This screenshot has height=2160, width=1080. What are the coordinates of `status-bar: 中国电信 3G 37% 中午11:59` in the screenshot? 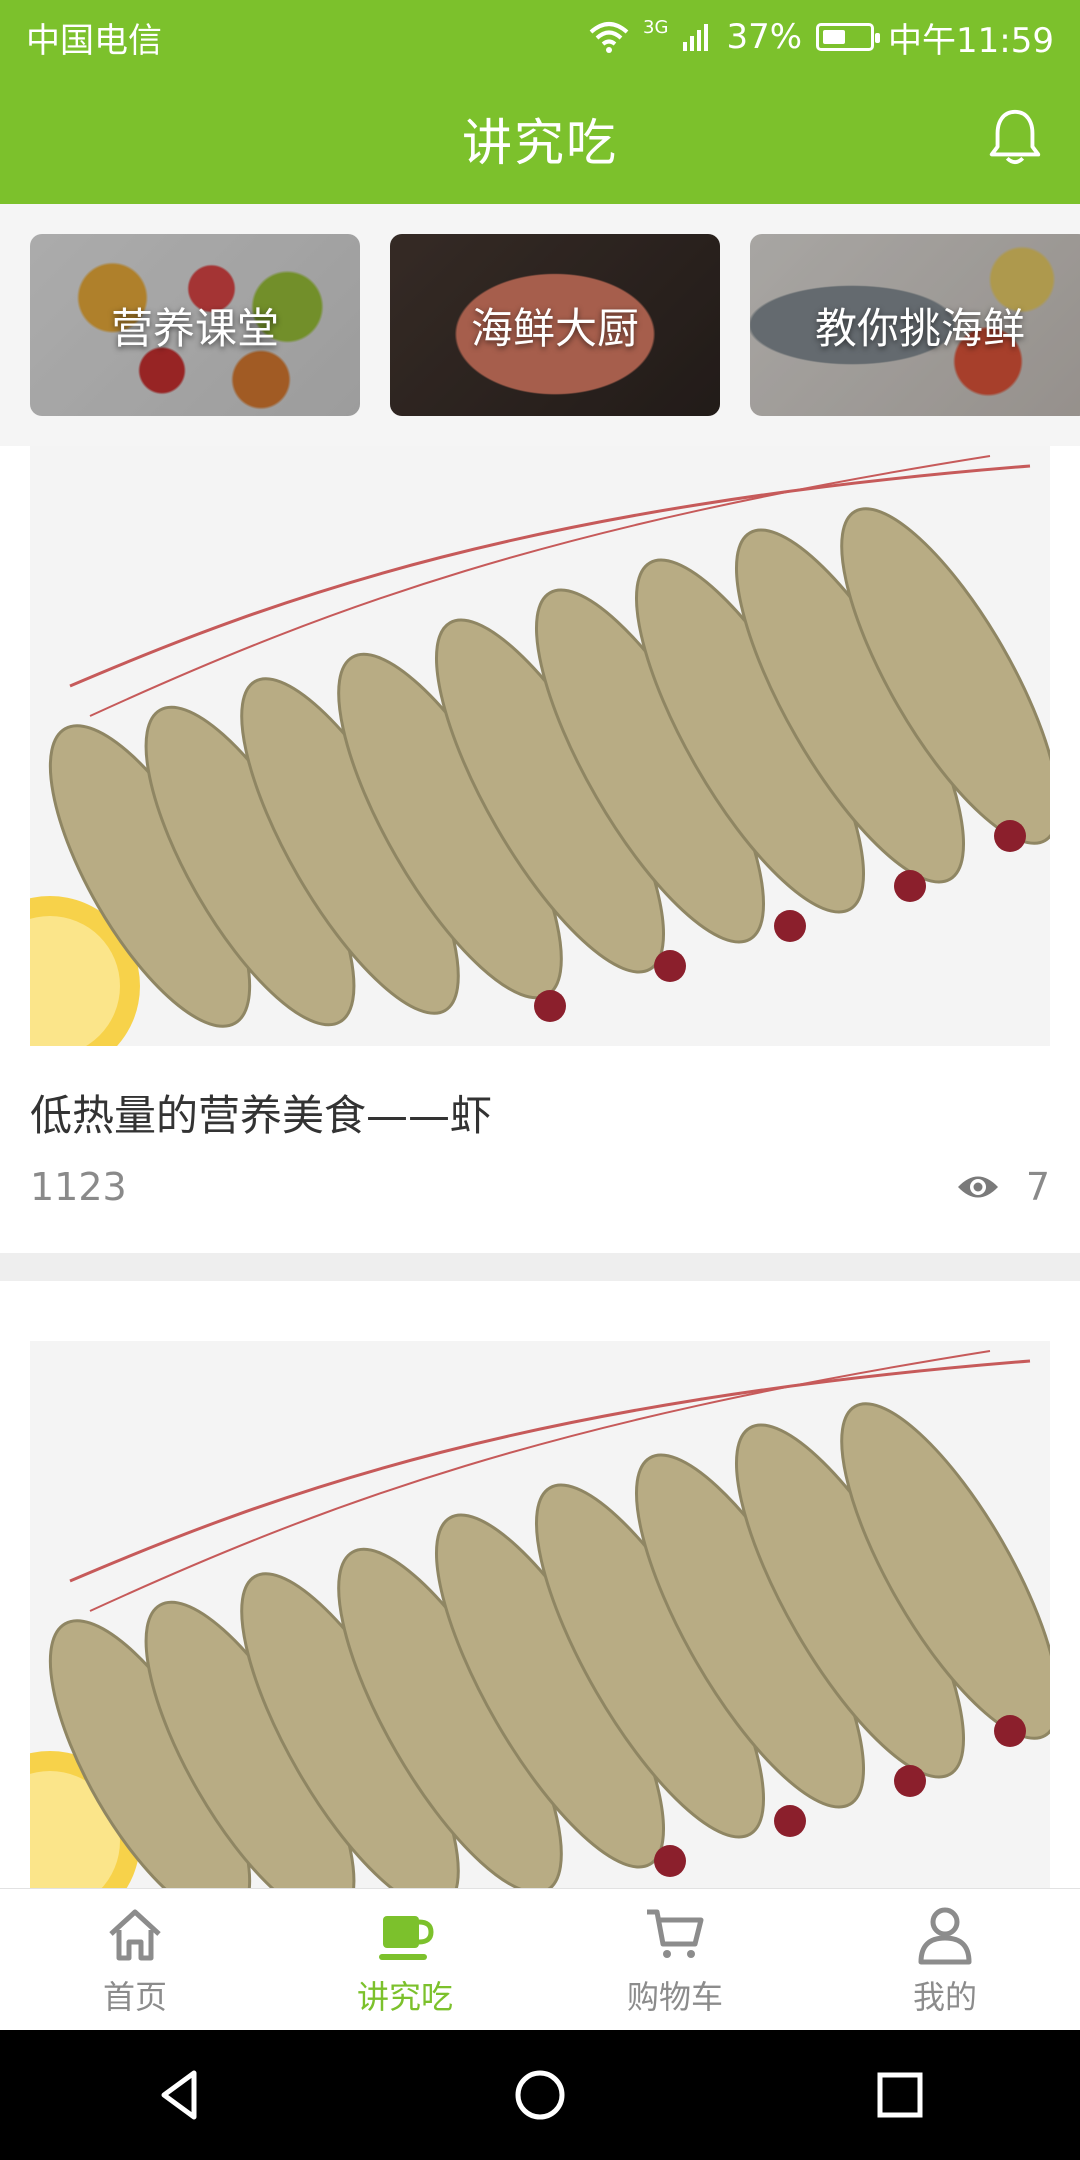 It's located at (540, 37).